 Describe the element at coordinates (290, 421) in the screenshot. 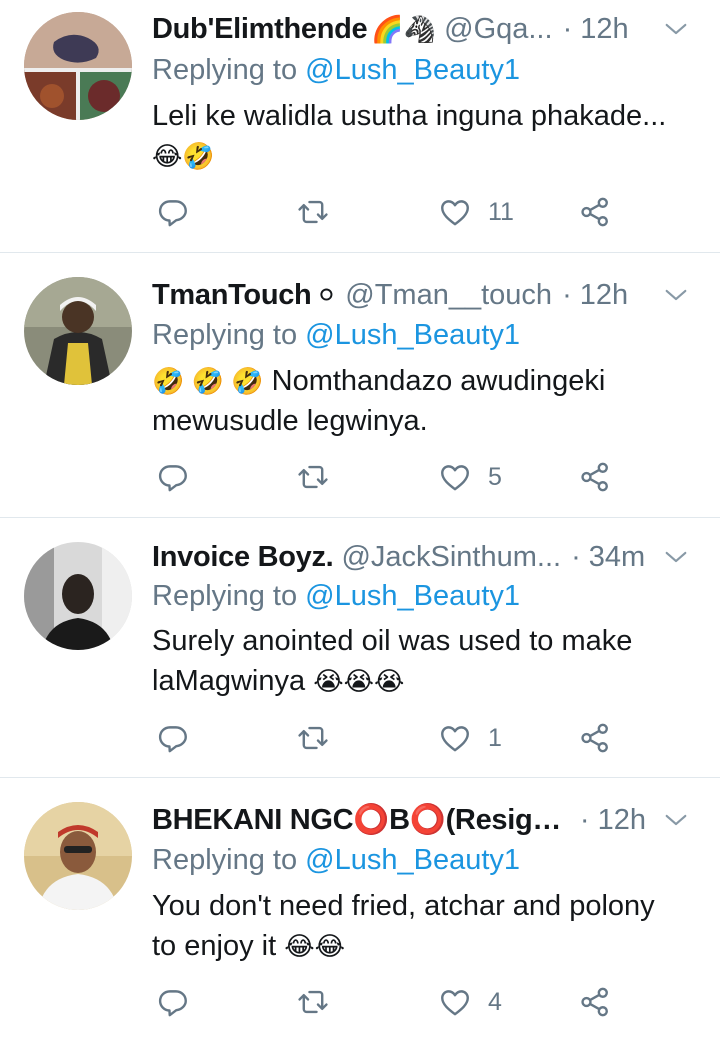

I see `tweet-text-line: mewusudle legwinya.` at that location.